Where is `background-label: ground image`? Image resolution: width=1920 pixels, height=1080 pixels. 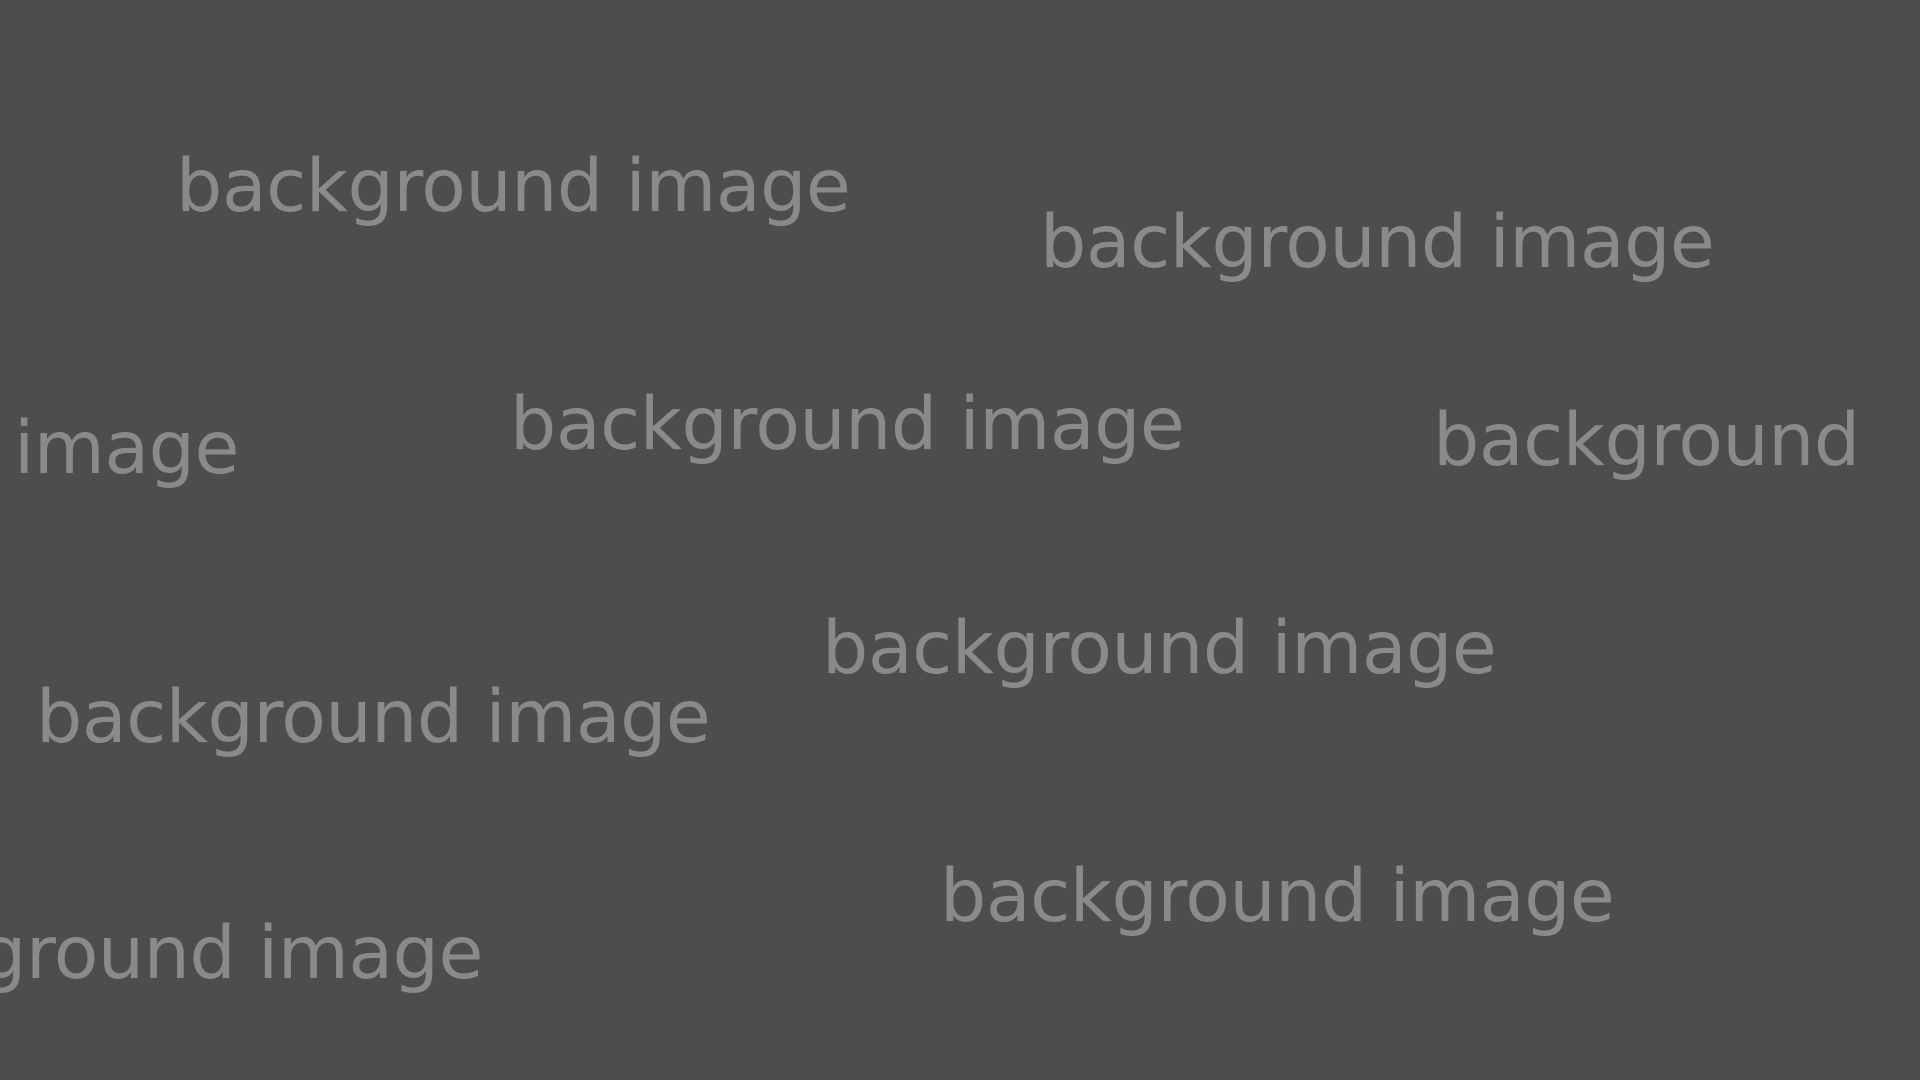 background-label: ground image is located at coordinates (241, 953).